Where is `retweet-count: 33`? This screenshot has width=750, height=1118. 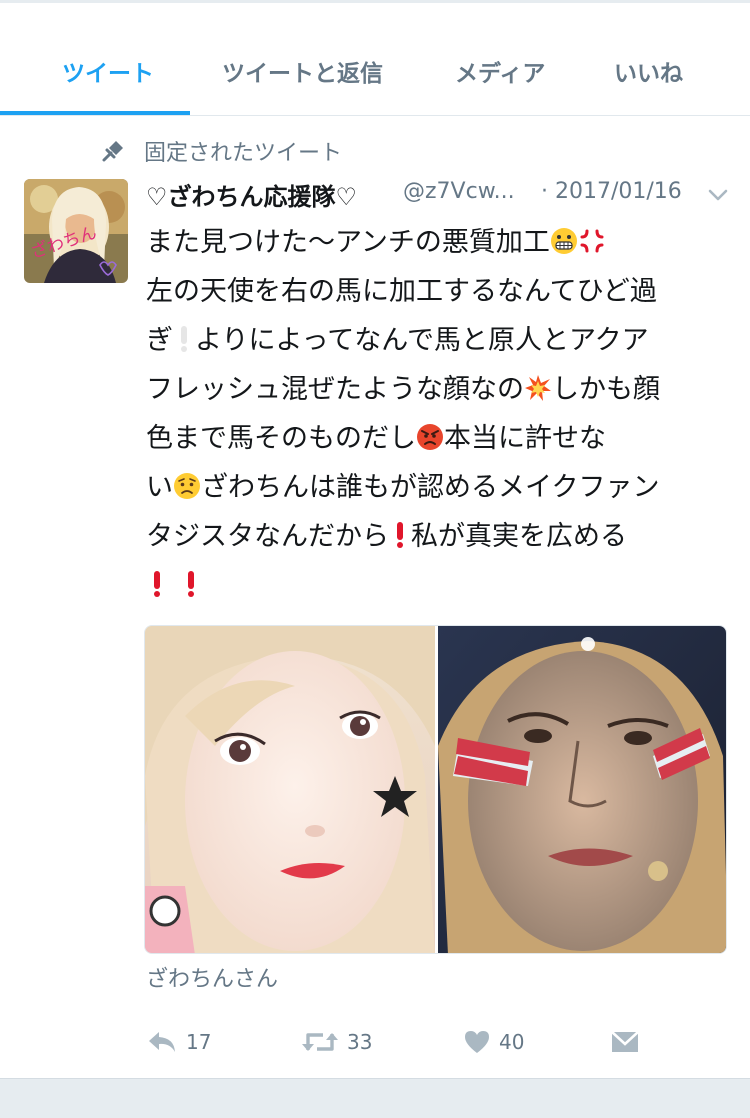 retweet-count: 33 is located at coordinates (360, 1042).